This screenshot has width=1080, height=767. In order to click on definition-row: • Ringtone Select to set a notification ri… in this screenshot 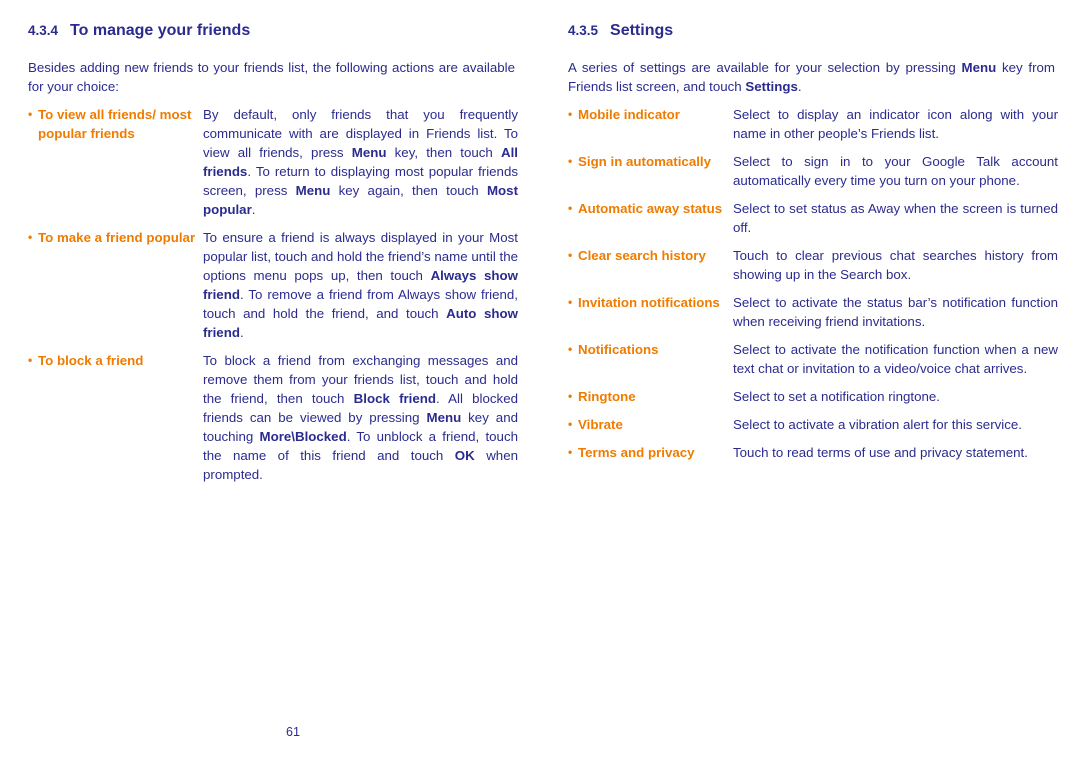, I will do `click(813, 396)`.